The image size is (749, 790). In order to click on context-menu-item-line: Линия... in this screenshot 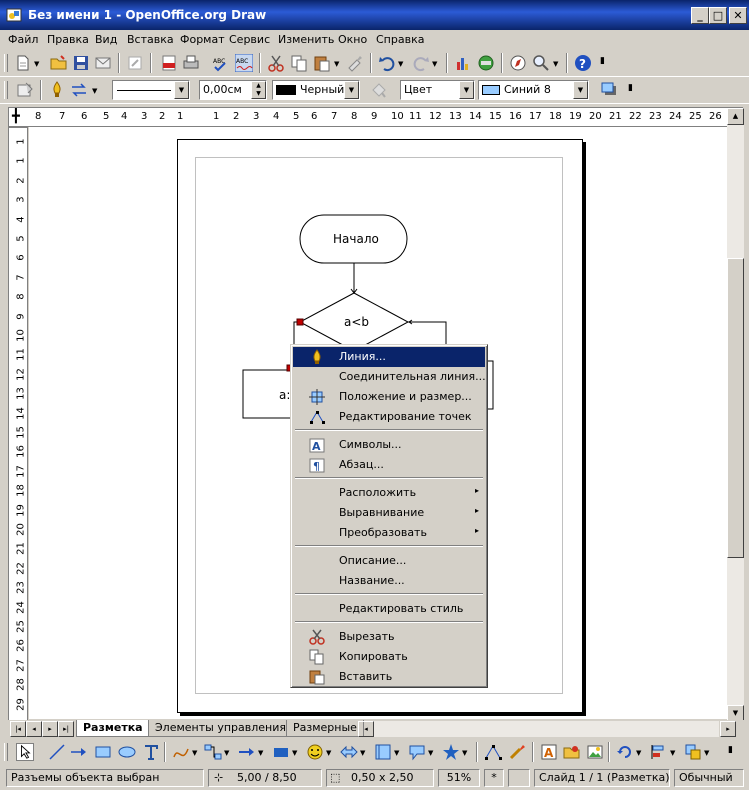, I will do `click(389, 357)`.